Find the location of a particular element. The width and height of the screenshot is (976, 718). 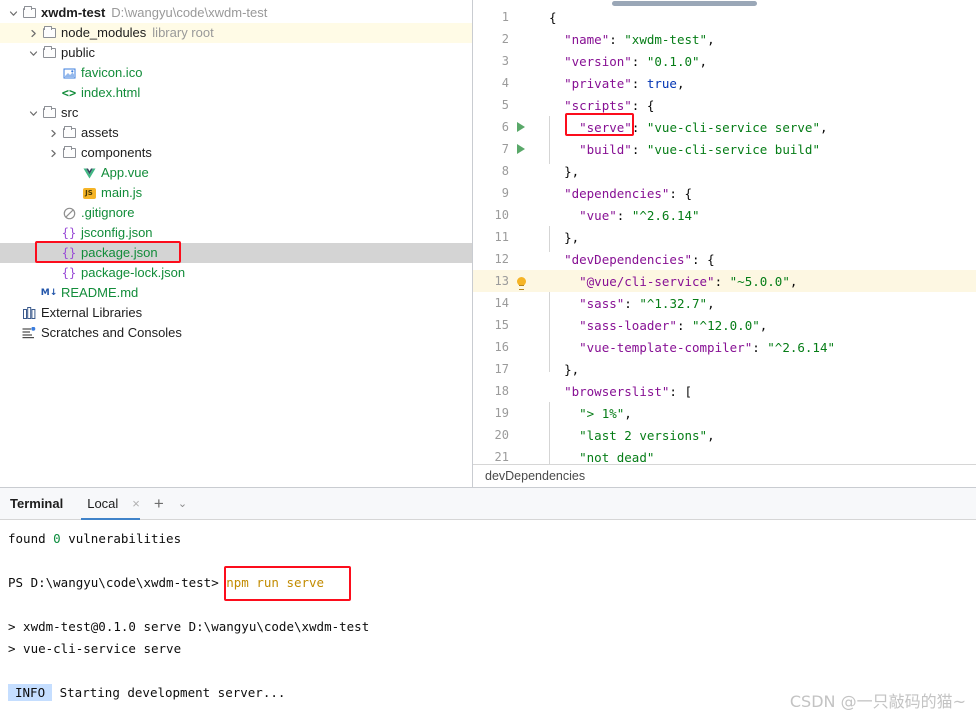

terminal-tab-label: Local is located at coordinates (103, 503).